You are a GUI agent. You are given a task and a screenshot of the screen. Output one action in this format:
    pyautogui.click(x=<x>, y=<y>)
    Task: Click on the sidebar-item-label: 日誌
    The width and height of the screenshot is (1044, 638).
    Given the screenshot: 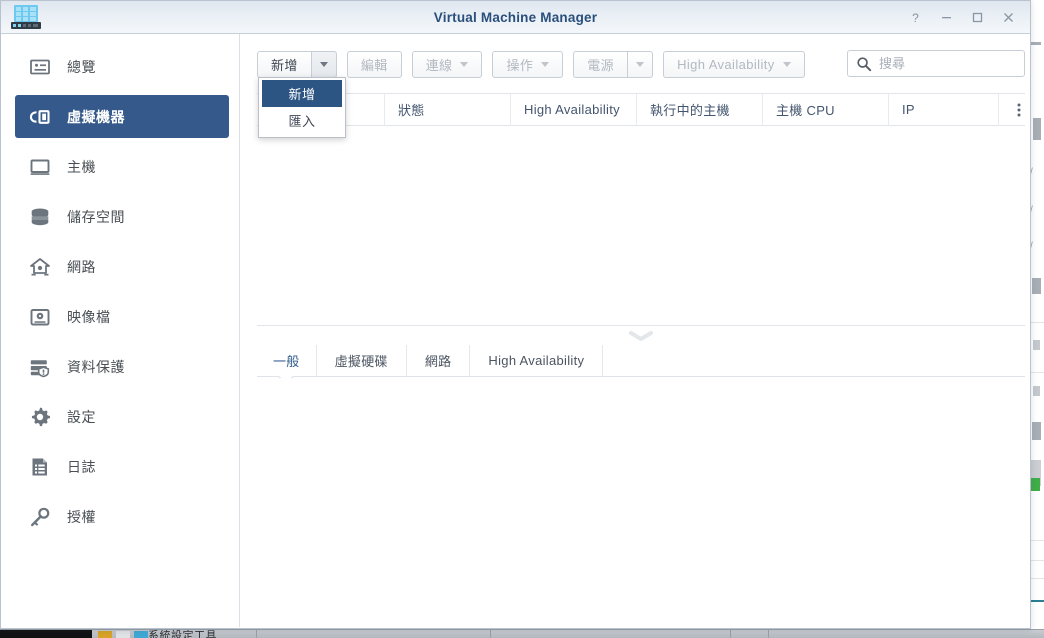 What is the action you would take?
    pyautogui.click(x=81, y=466)
    